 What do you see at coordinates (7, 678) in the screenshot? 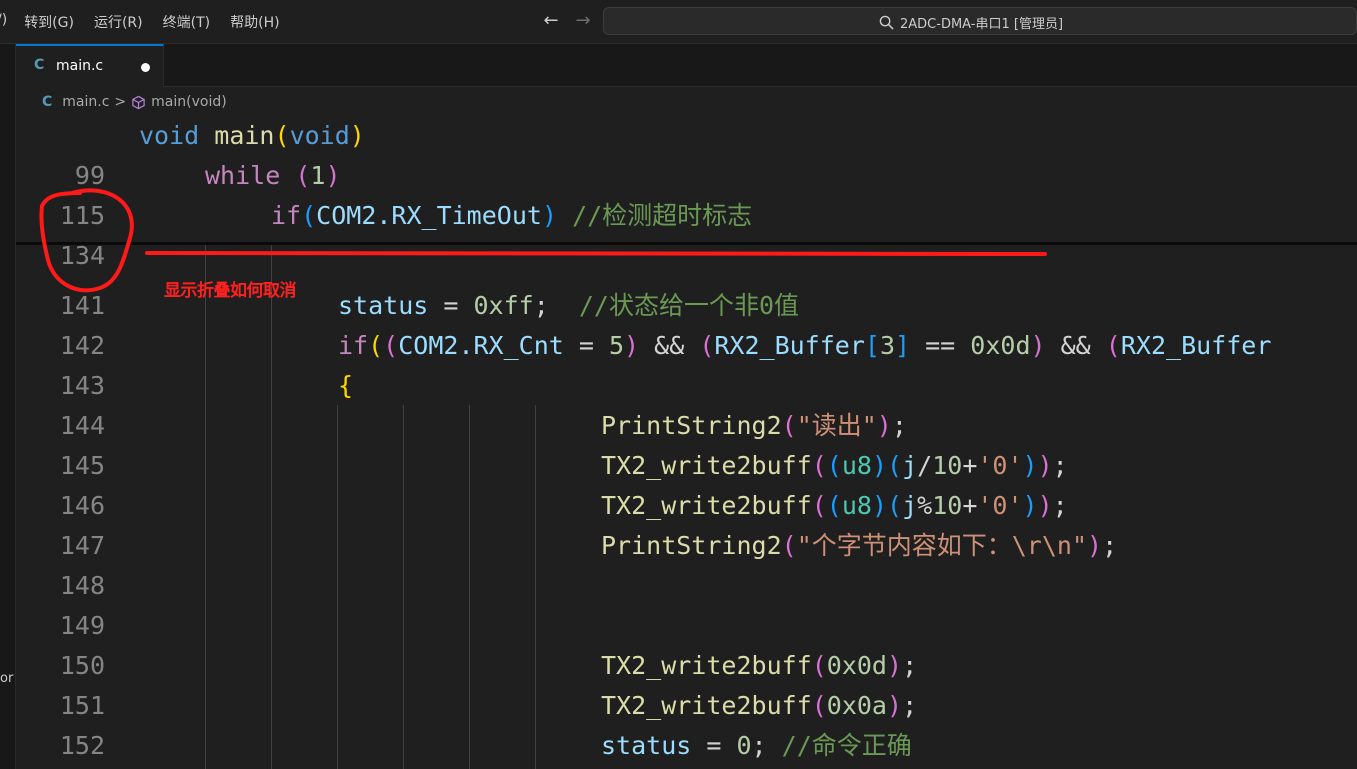
I see `activity-partial-text: or` at bounding box center [7, 678].